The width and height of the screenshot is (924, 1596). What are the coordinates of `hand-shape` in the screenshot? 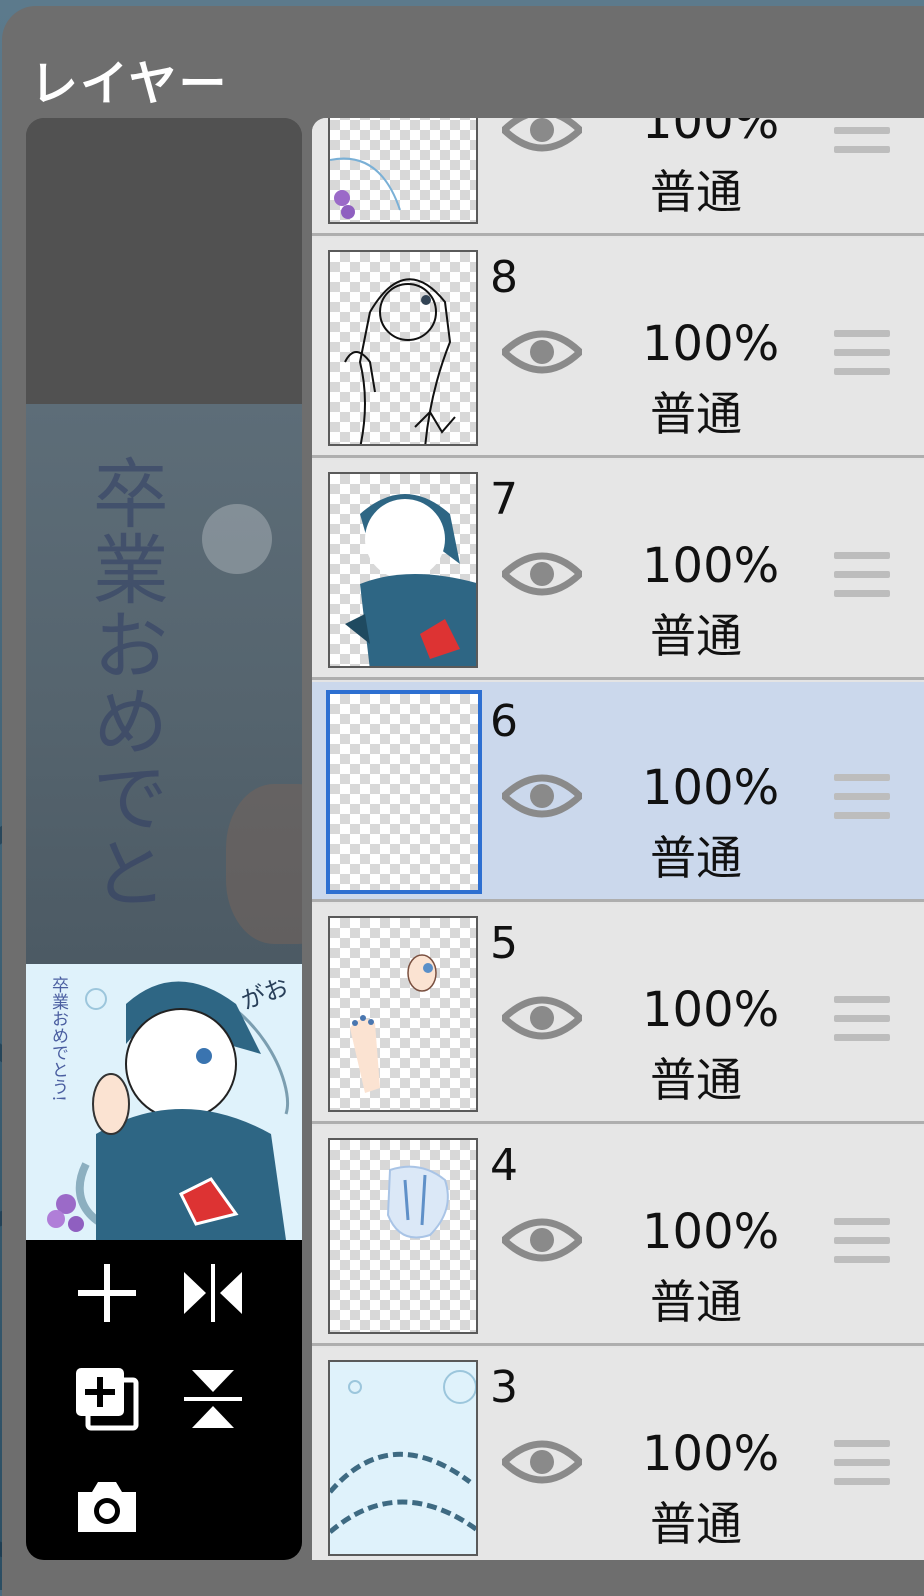 It's located at (264, 864).